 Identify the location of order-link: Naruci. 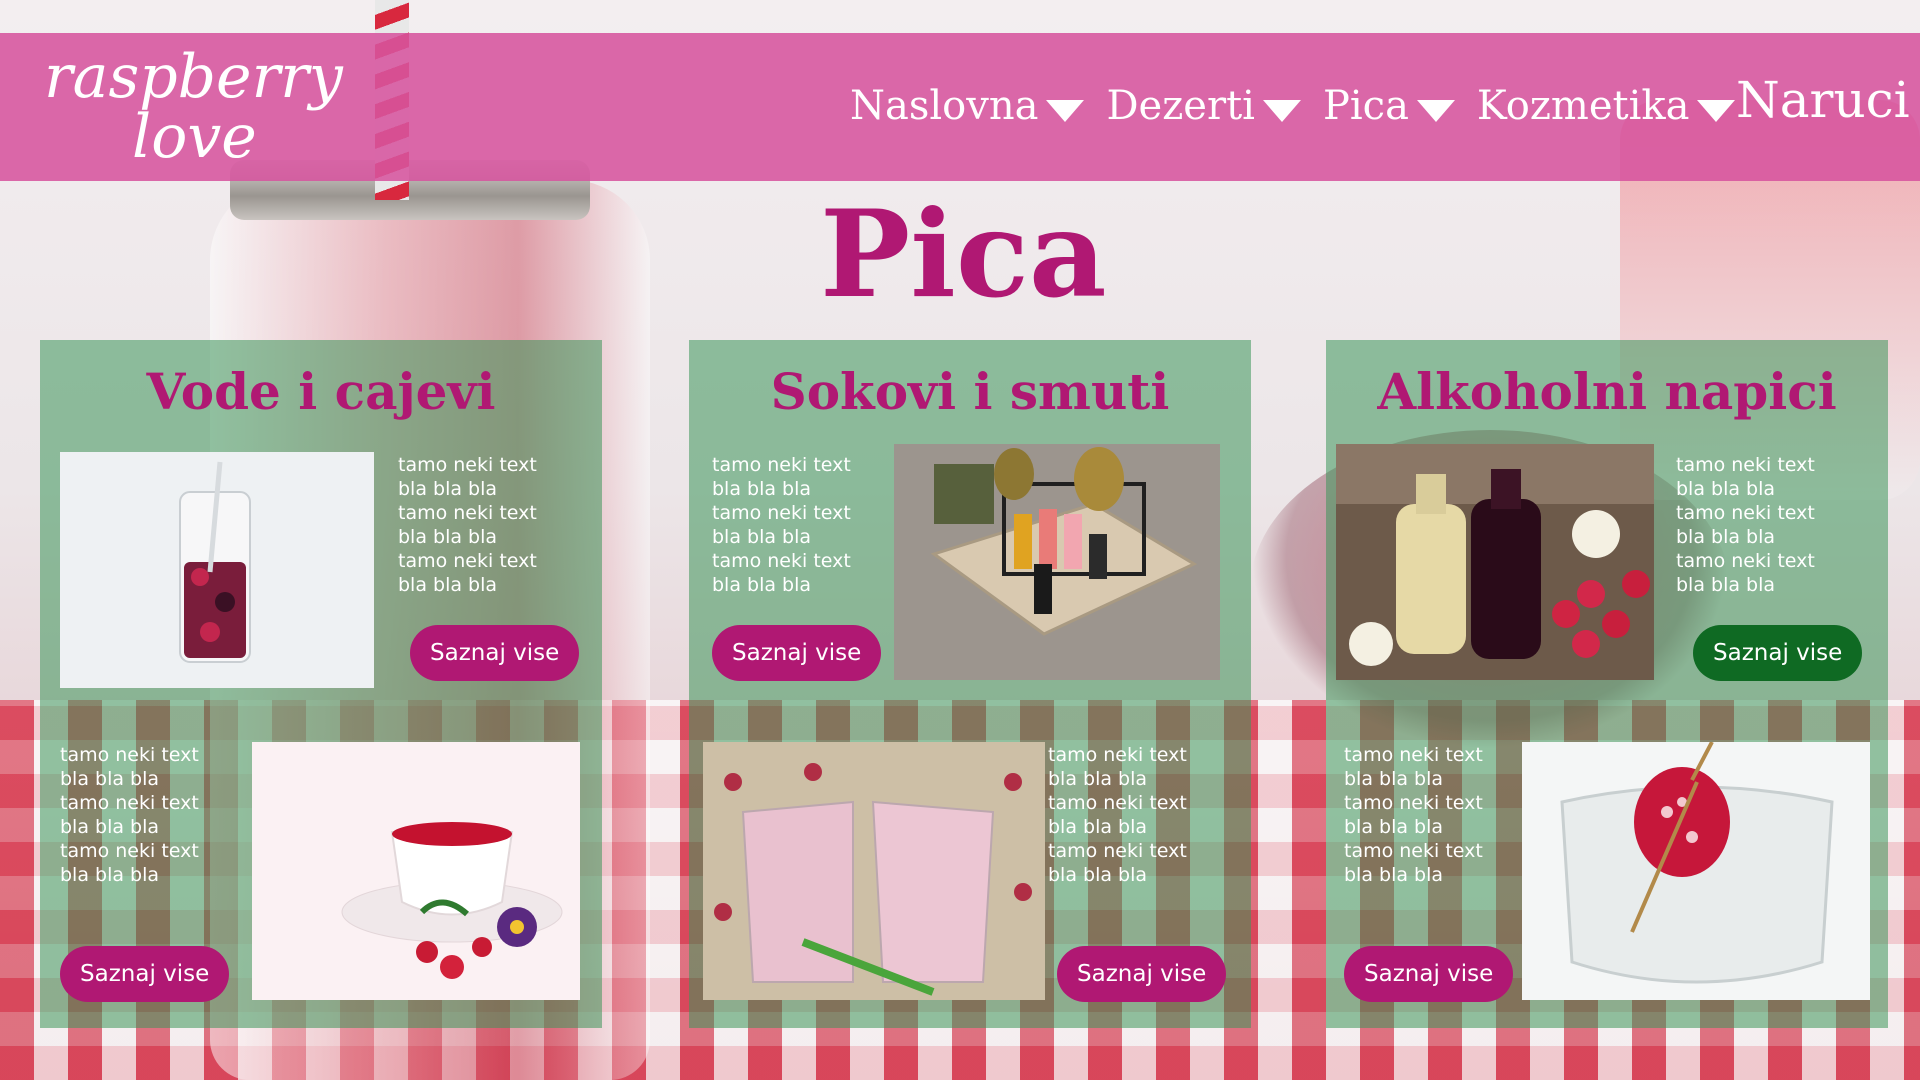
(1823, 100).